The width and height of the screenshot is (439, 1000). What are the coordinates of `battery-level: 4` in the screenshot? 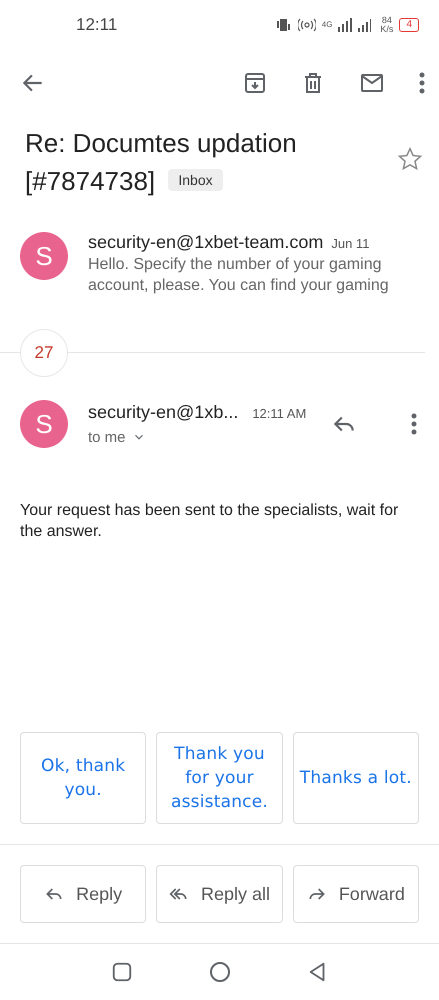 It's located at (409, 25).